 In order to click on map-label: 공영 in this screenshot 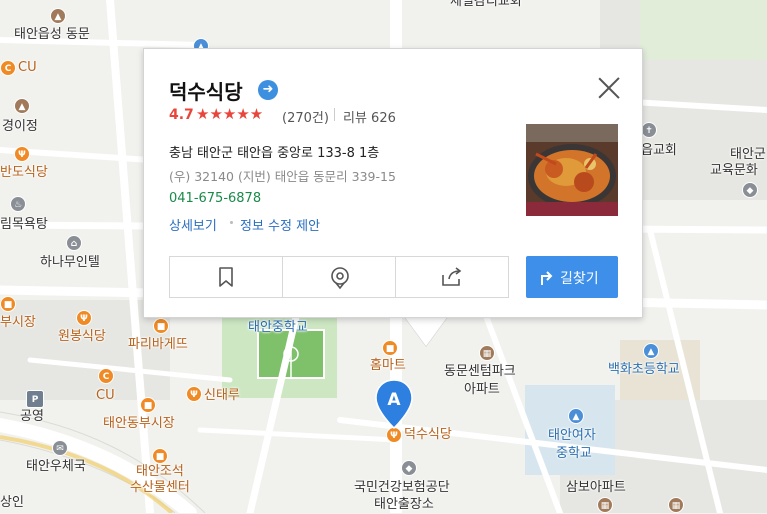, I will do `click(32, 417)`.